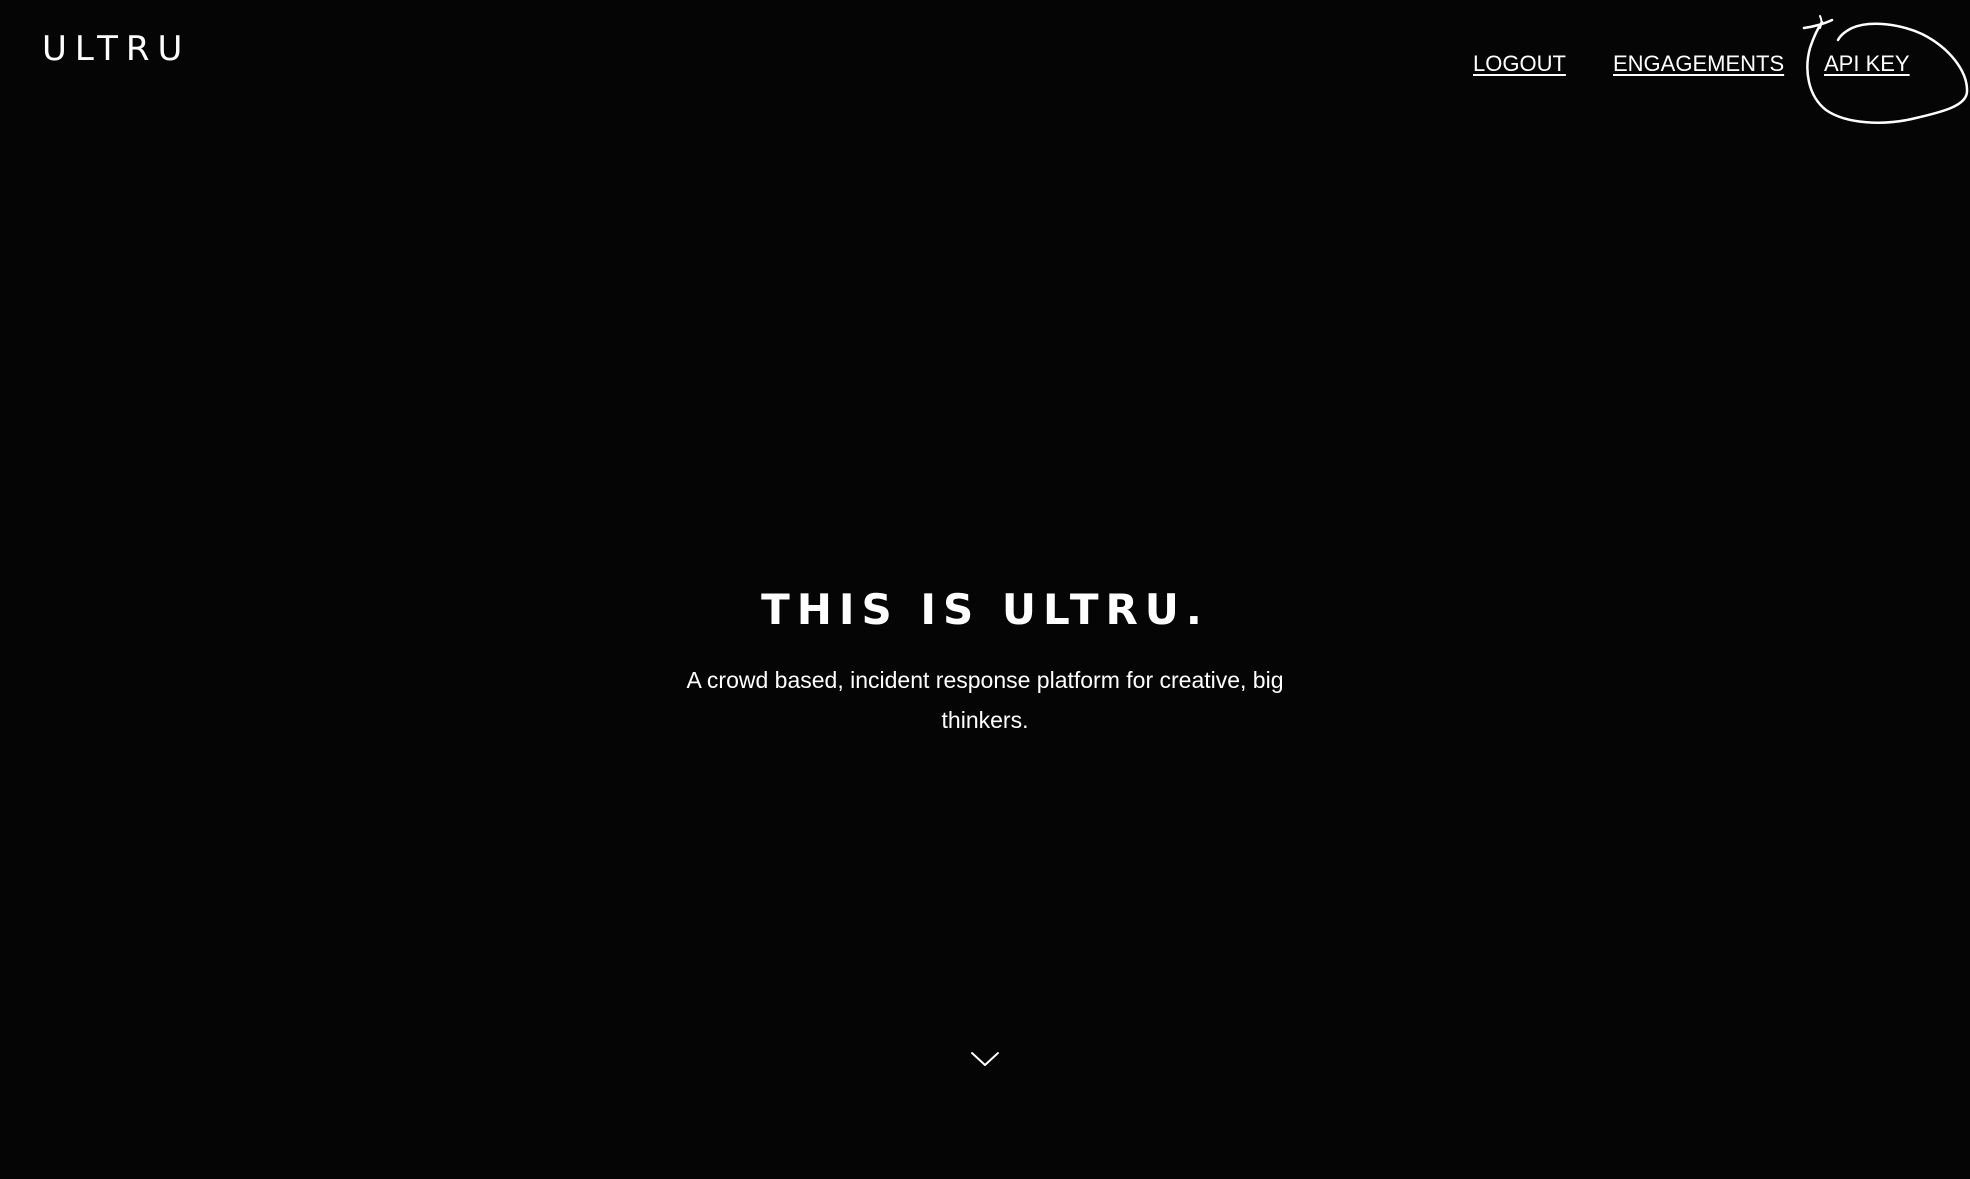  Describe the element at coordinates (1519, 64) in the screenshot. I see `nav-link-logout: LOGOUT` at that location.